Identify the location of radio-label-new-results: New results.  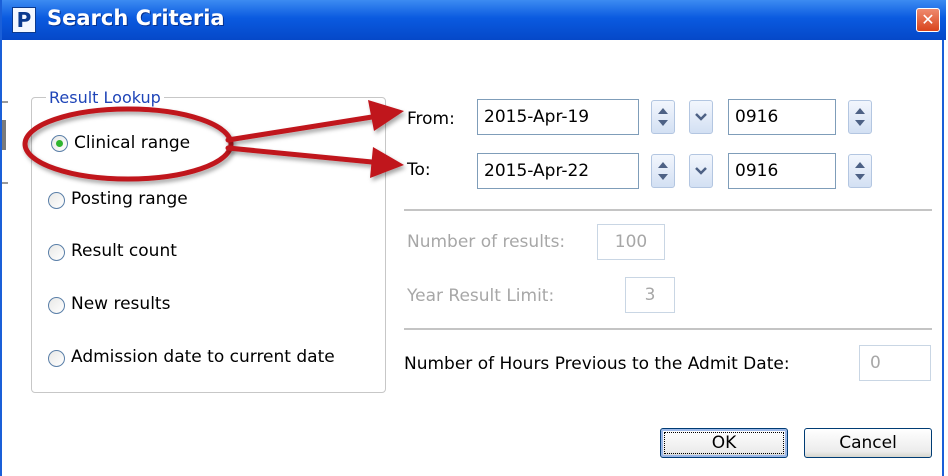
(120, 304).